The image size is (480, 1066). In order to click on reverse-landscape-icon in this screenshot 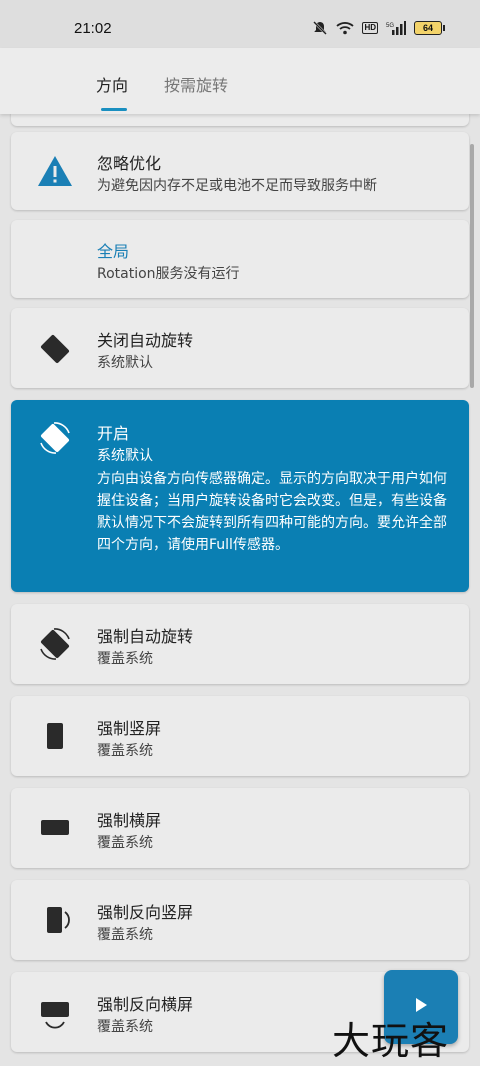, I will do `click(55, 1012)`.